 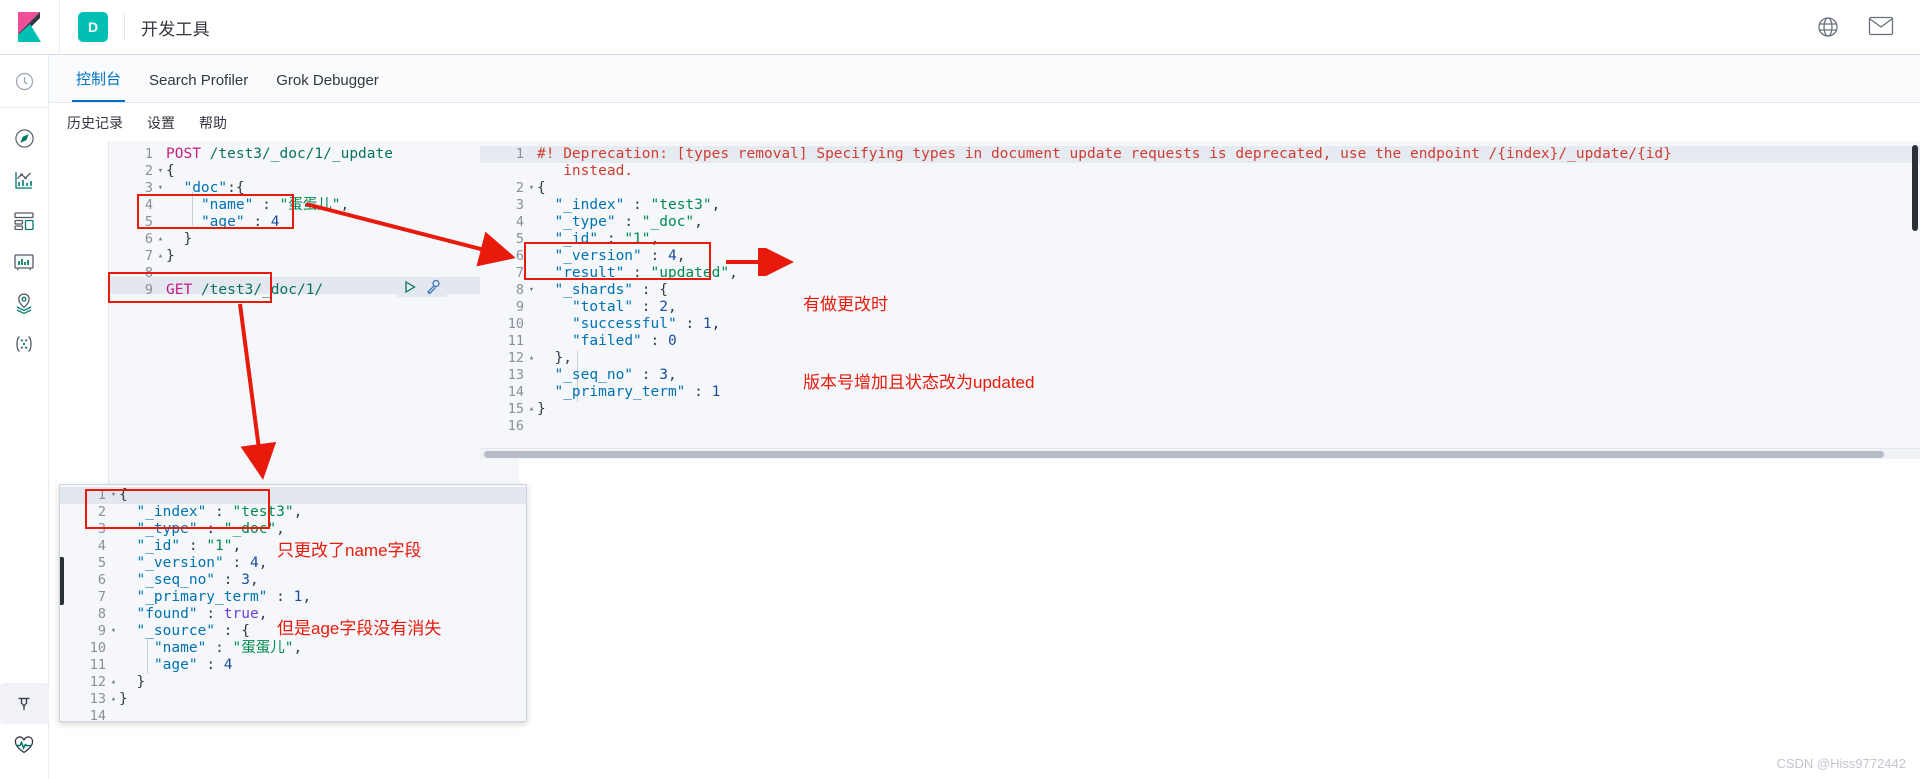 What do you see at coordinates (984, 122) in the screenshot?
I see `console-menubar: 历史记录 设置 帮助` at bounding box center [984, 122].